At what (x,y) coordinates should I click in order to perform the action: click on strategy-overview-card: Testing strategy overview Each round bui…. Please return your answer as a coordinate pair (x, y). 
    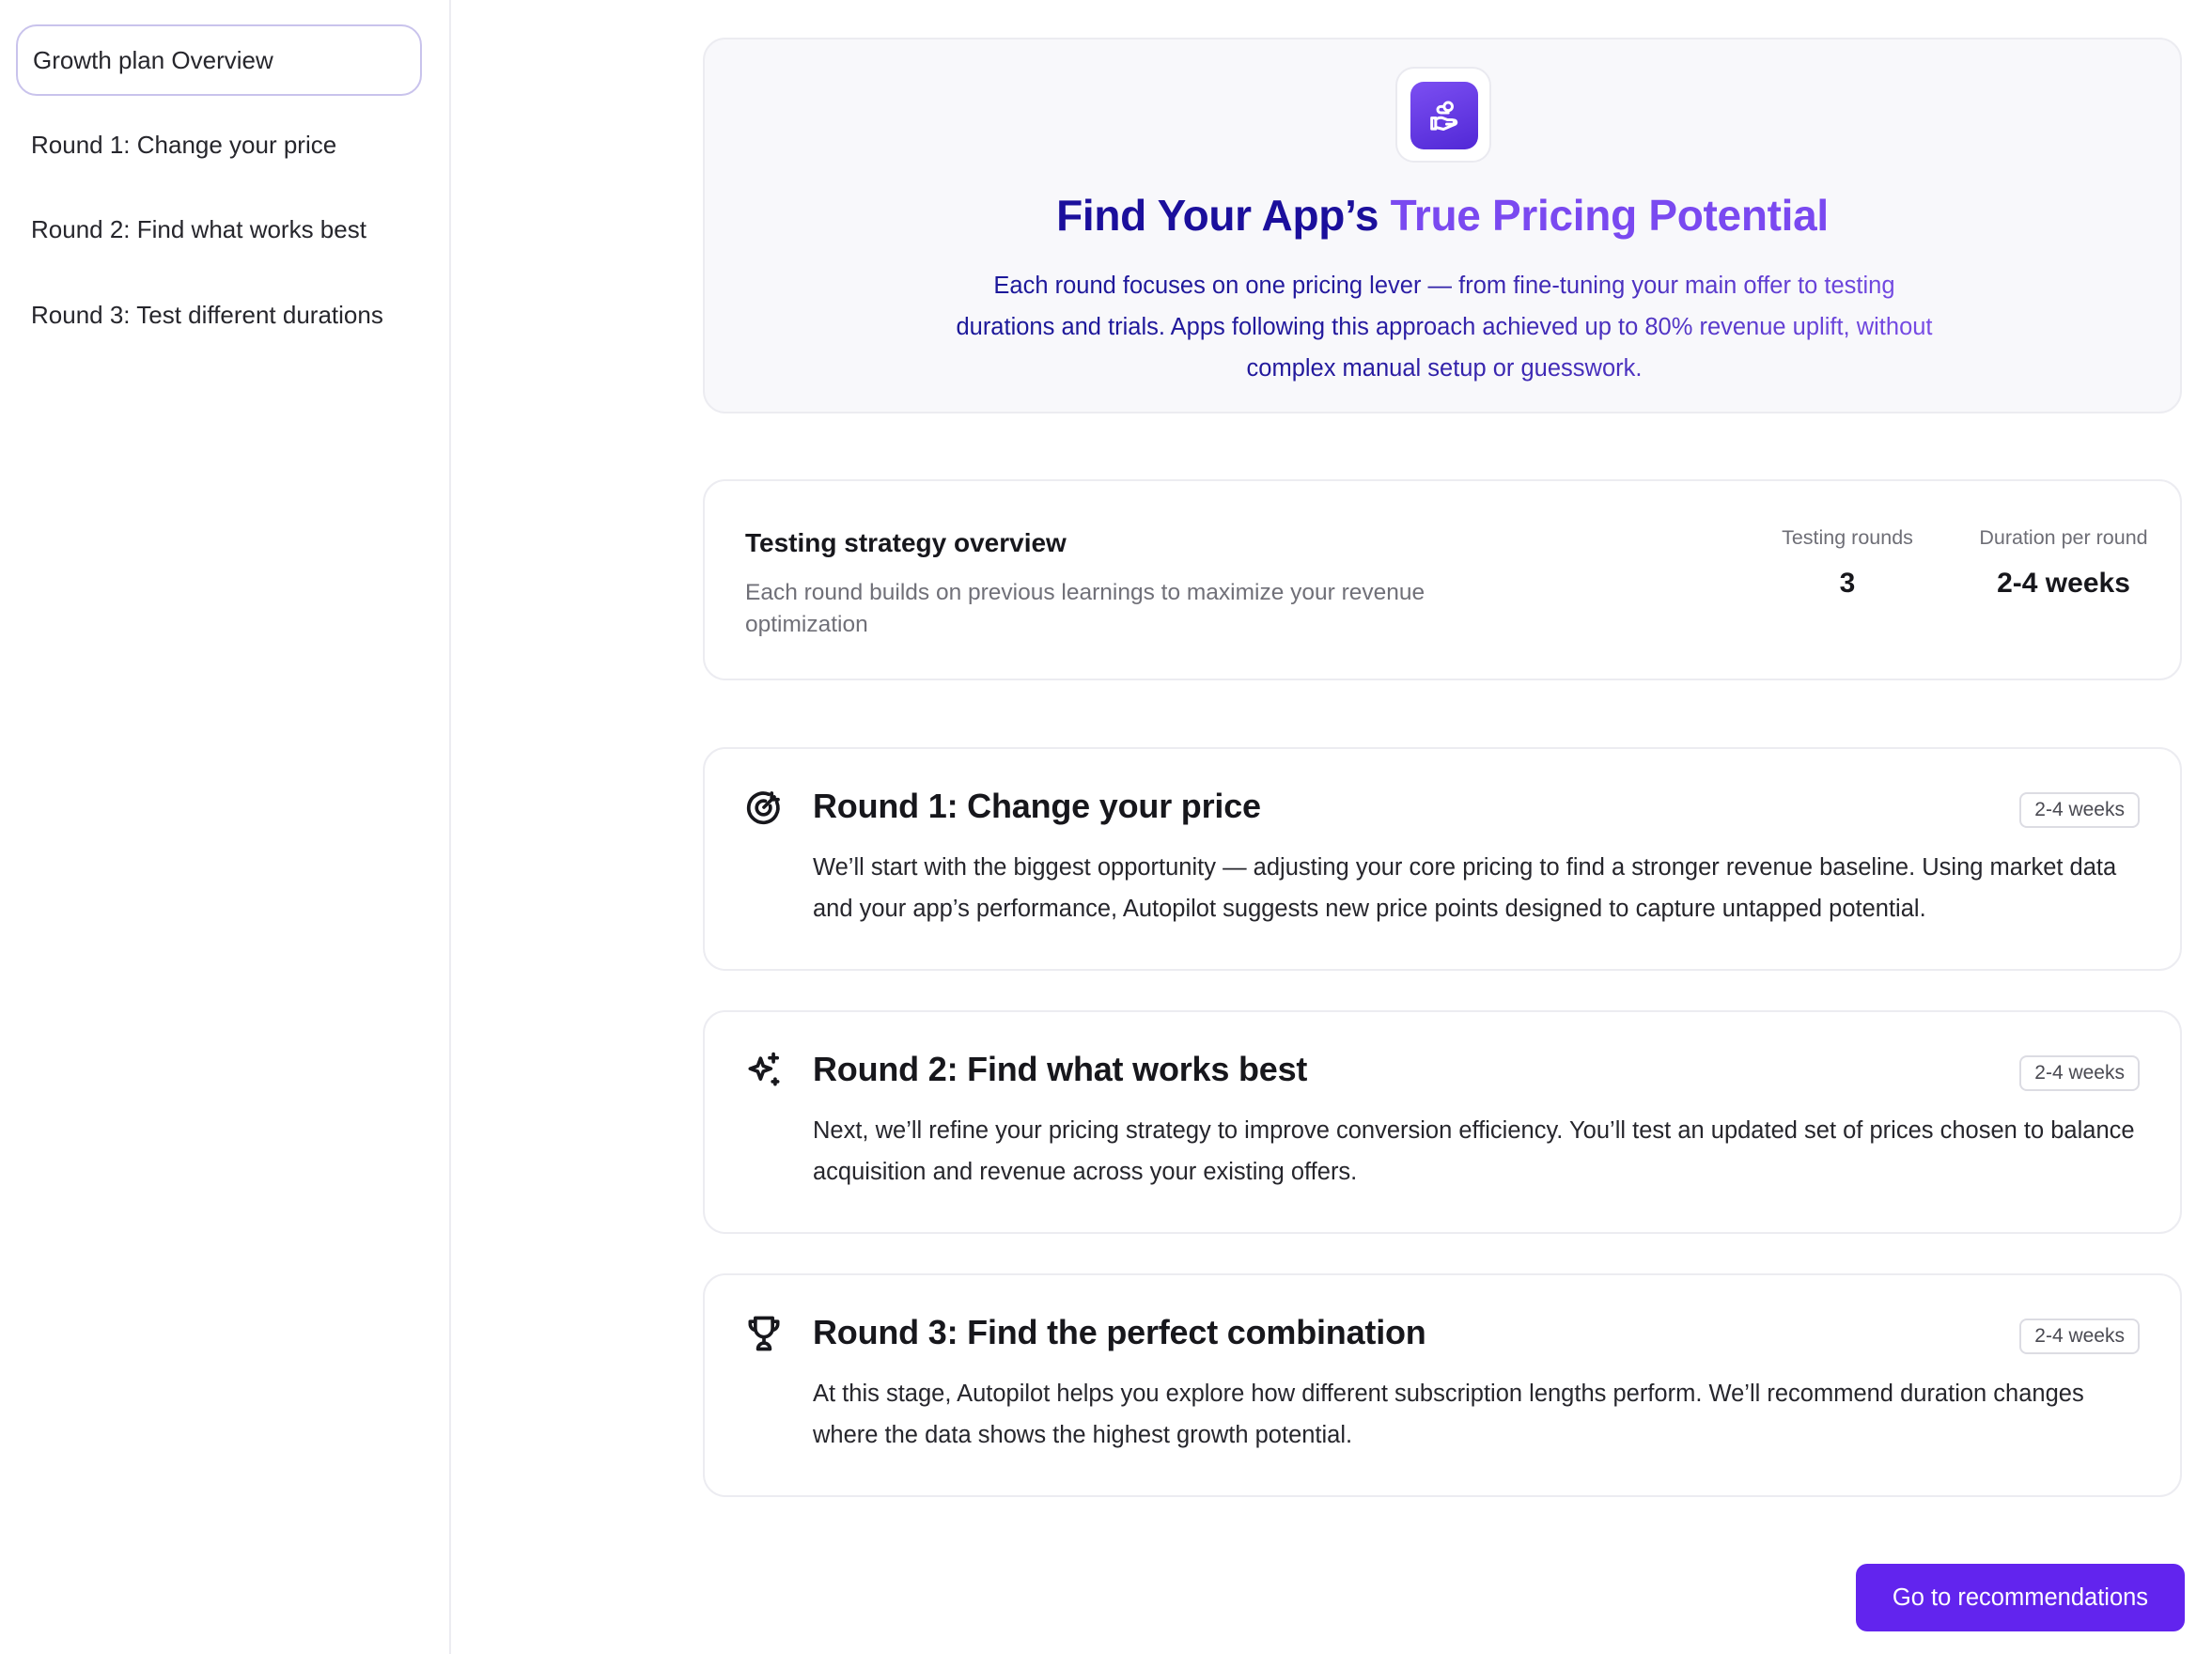
    Looking at the image, I should click on (1442, 579).